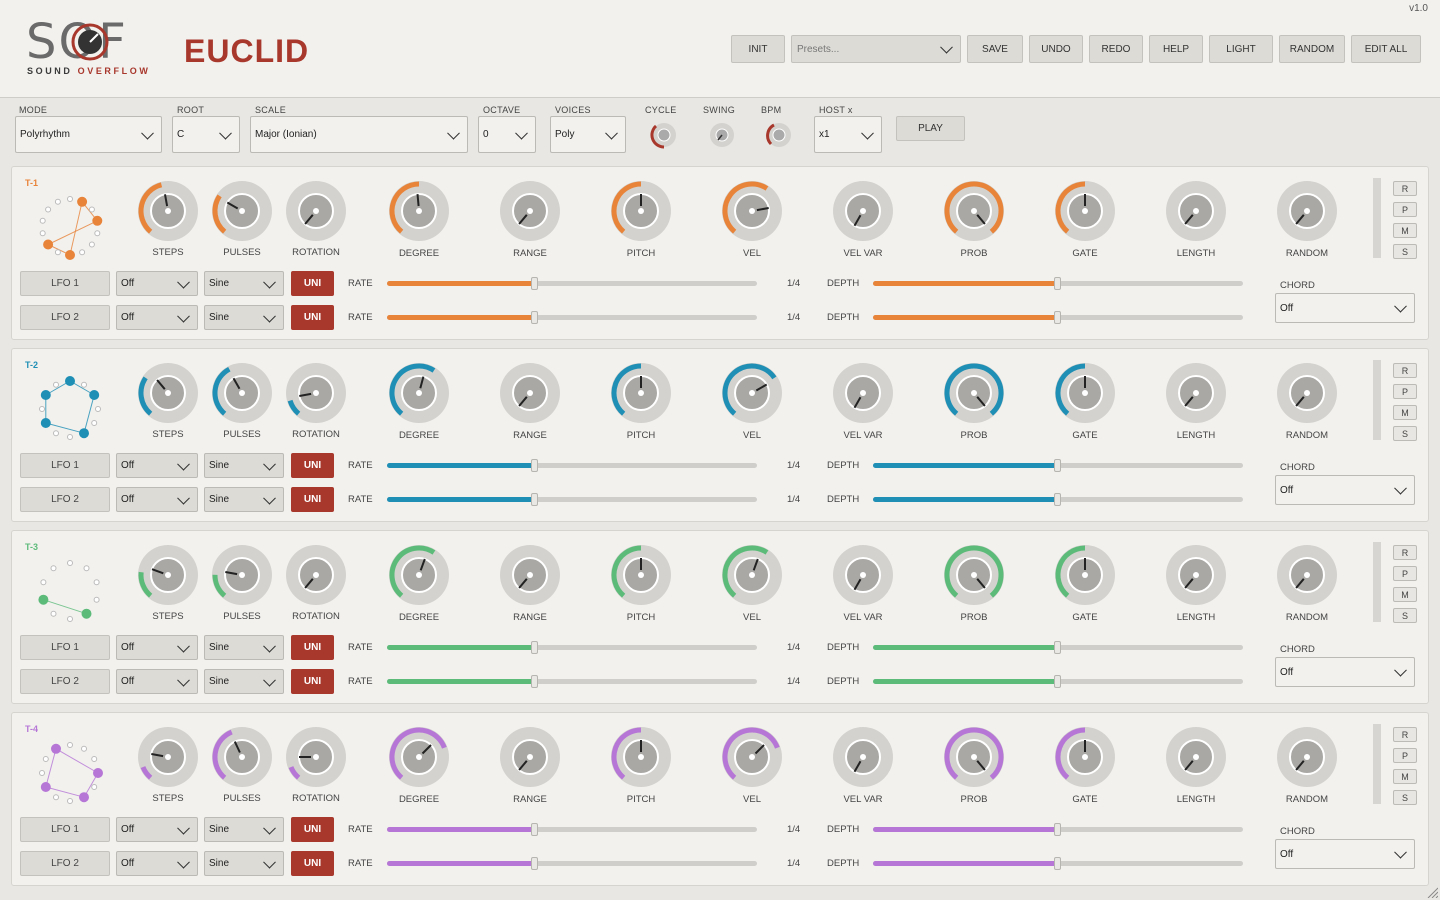 The height and width of the screenshot is (900, 1440). I want to click on pulses-knob, so click(242, 211).